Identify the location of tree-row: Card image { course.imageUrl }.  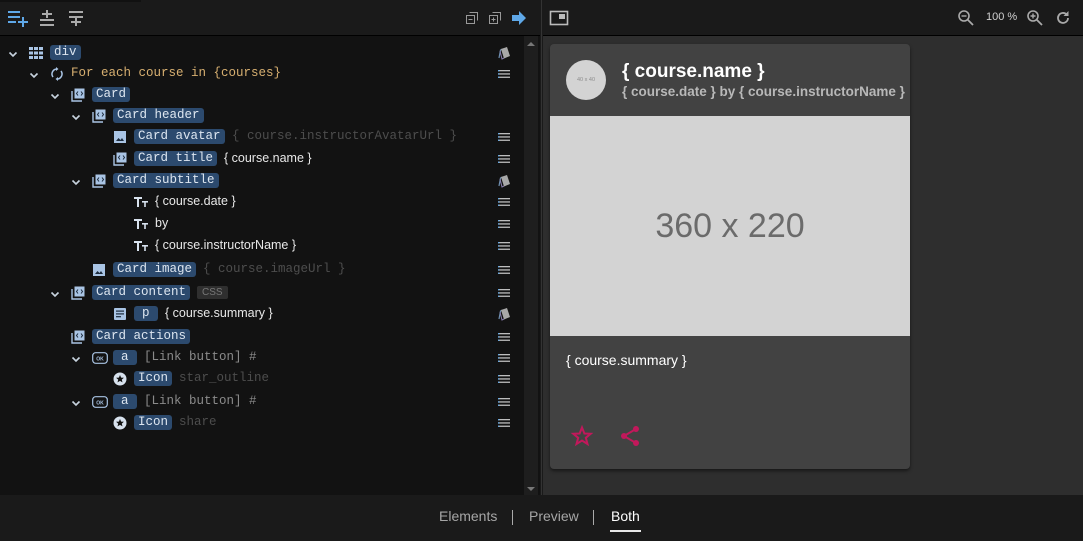
(262, 270).